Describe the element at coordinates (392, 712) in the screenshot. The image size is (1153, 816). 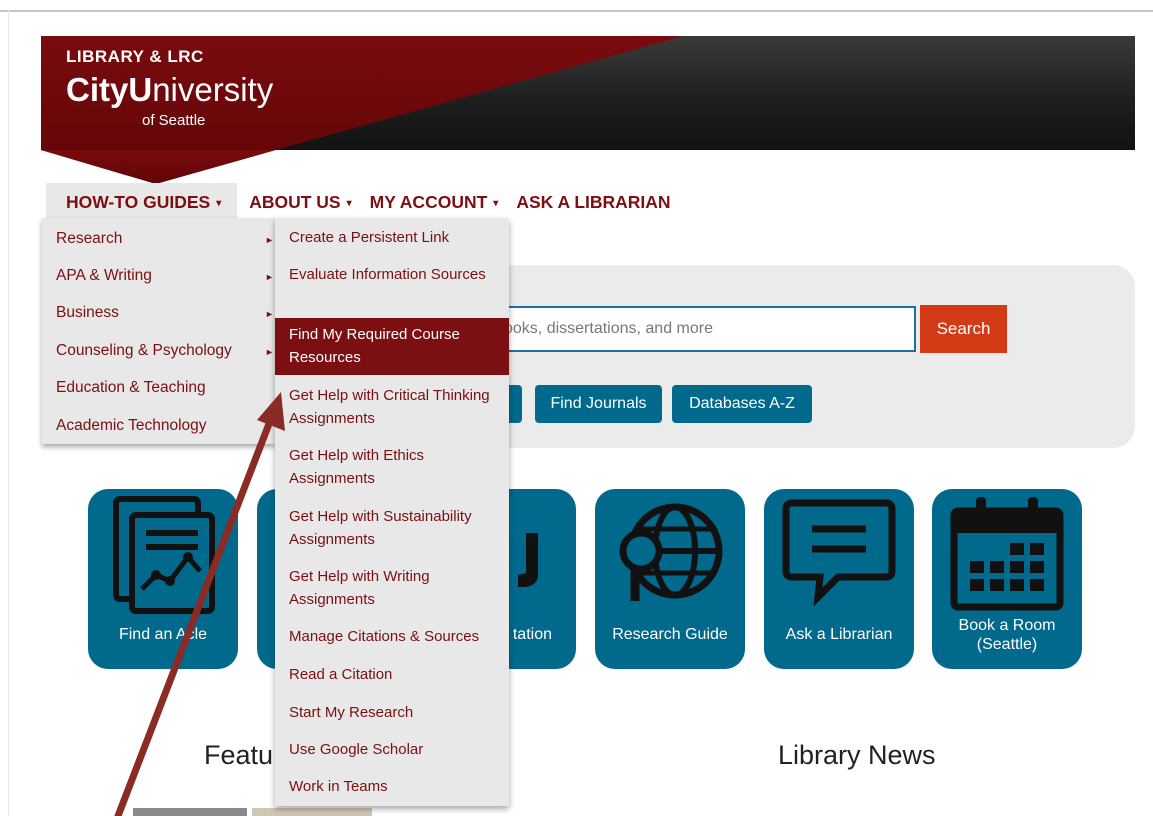
I see `submenu-item-start-my-research: Start My Research` at that location.